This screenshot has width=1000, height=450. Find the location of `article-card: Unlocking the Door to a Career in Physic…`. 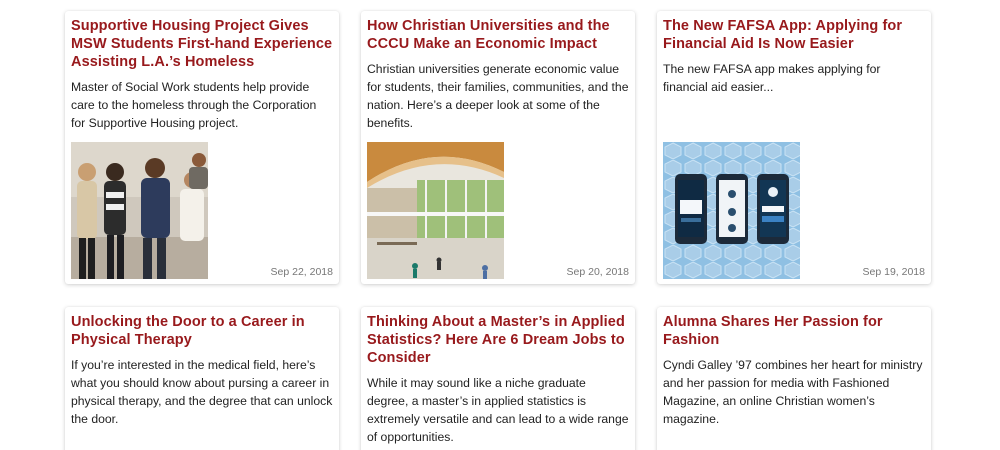

article-card: Unlocking the Door to a Career in Physic… is located at coordinates (202, 378).